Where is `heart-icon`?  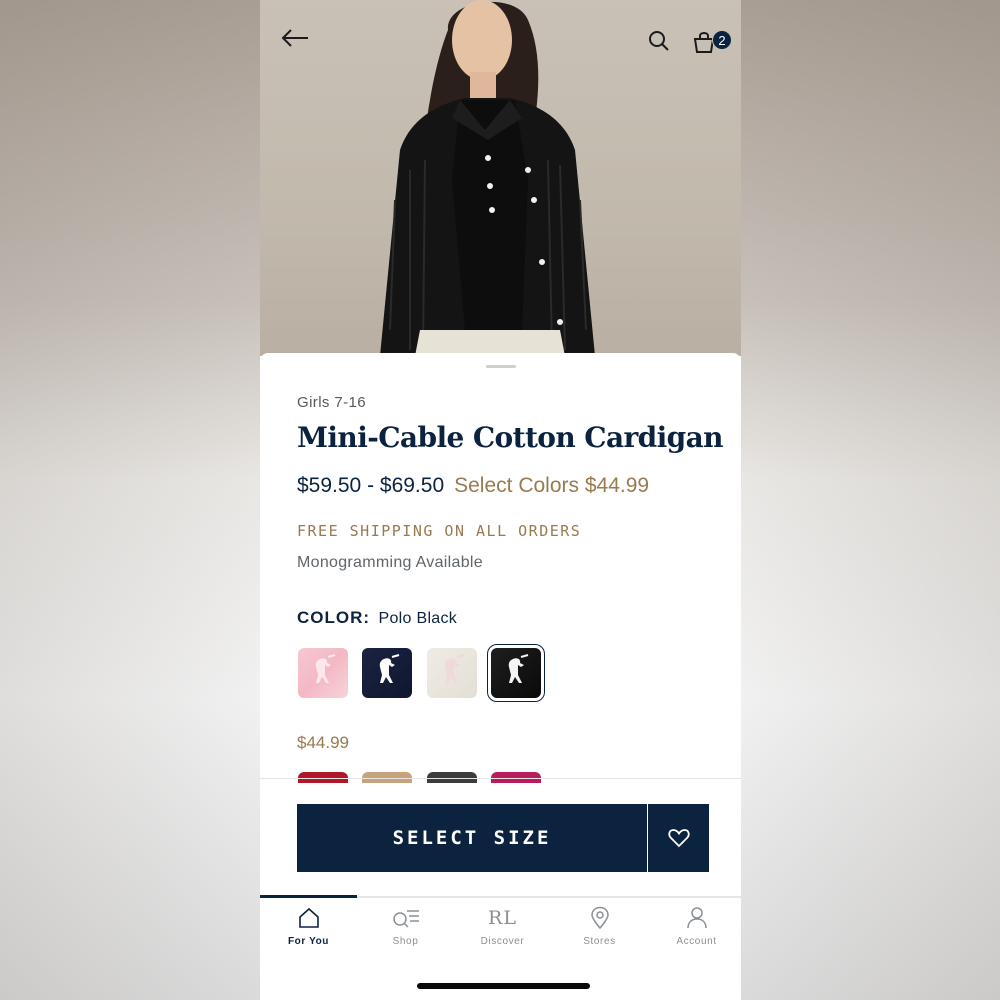 heart-icon is located at coordinates (678, 838).